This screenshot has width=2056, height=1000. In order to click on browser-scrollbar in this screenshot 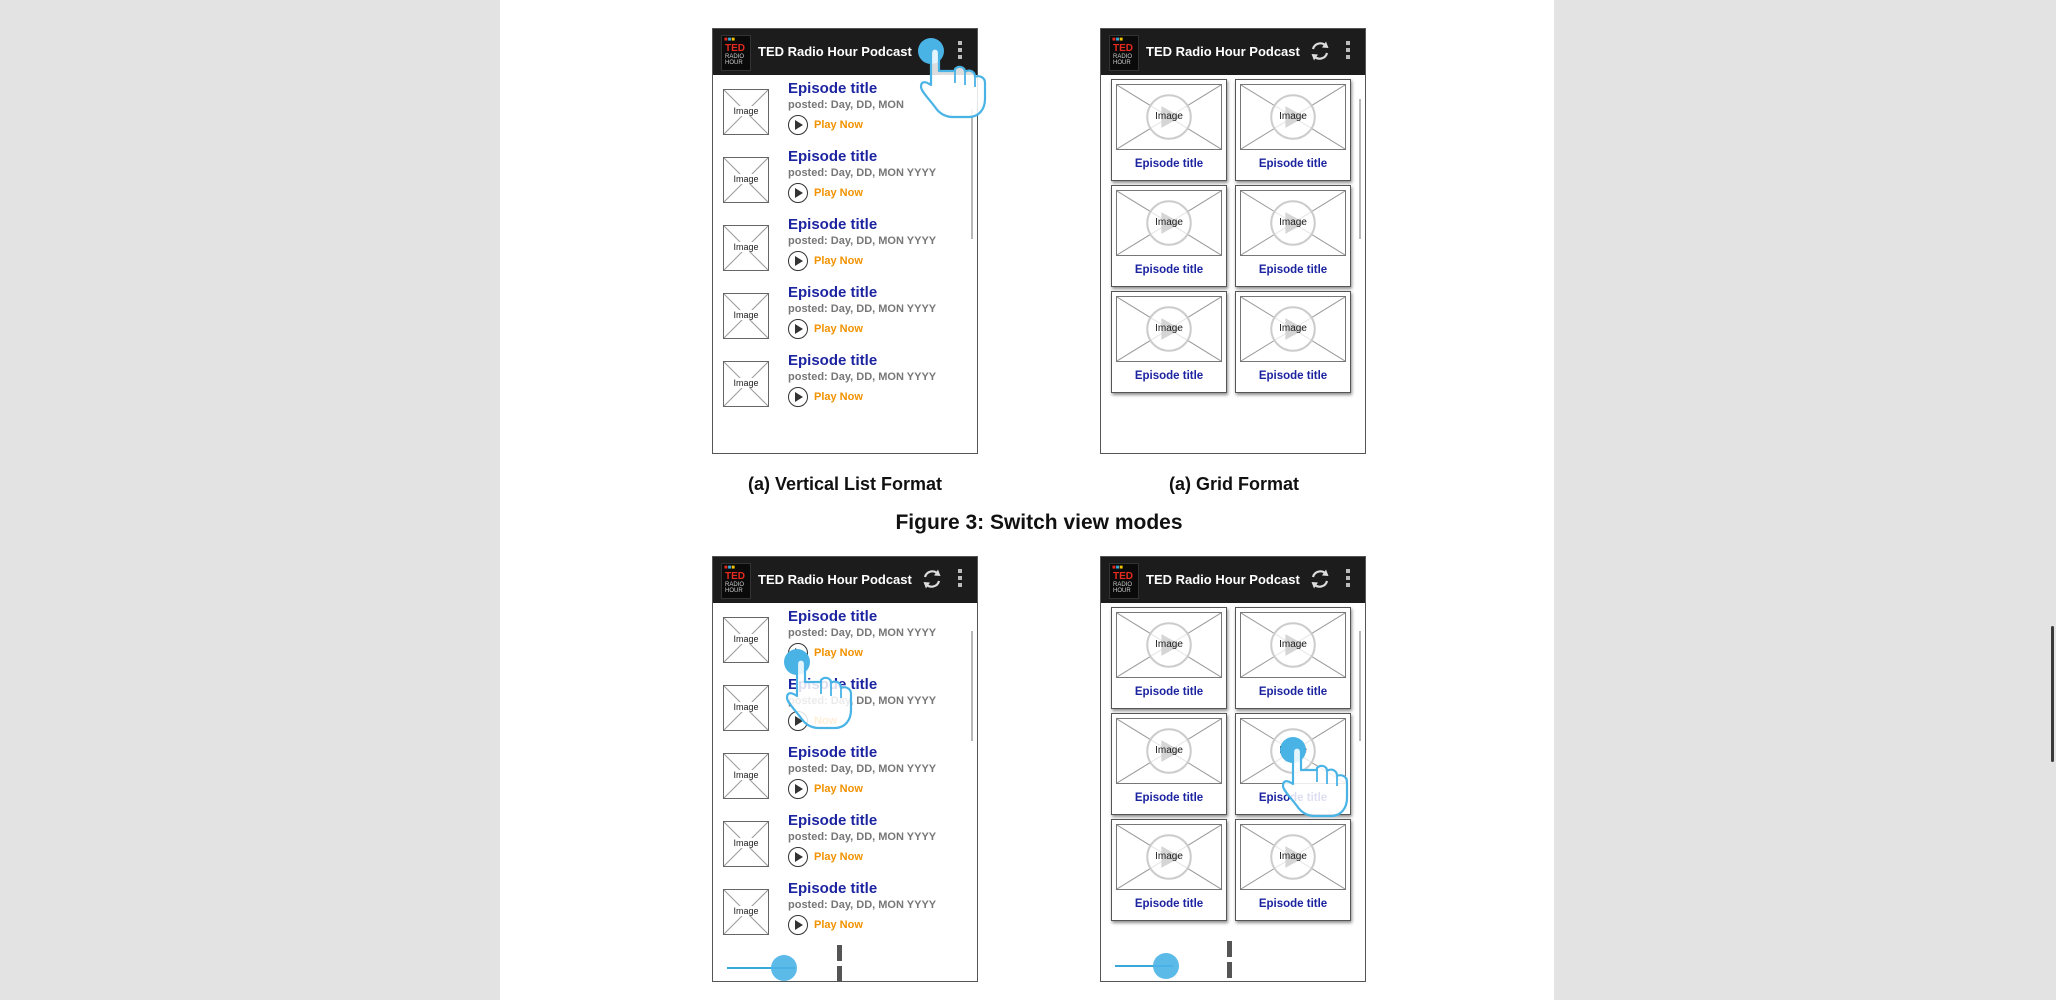, I will do `click(2048, 500)`.